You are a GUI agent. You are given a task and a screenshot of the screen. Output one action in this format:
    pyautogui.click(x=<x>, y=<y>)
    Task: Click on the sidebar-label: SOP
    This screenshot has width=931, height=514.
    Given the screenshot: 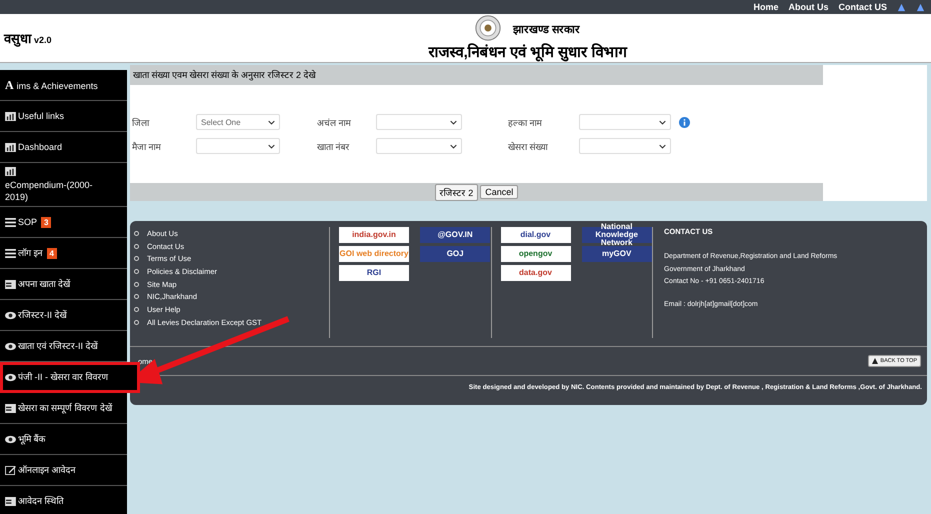 What is the action you would take?
    pyautogui.click(x=28, y=222)
    